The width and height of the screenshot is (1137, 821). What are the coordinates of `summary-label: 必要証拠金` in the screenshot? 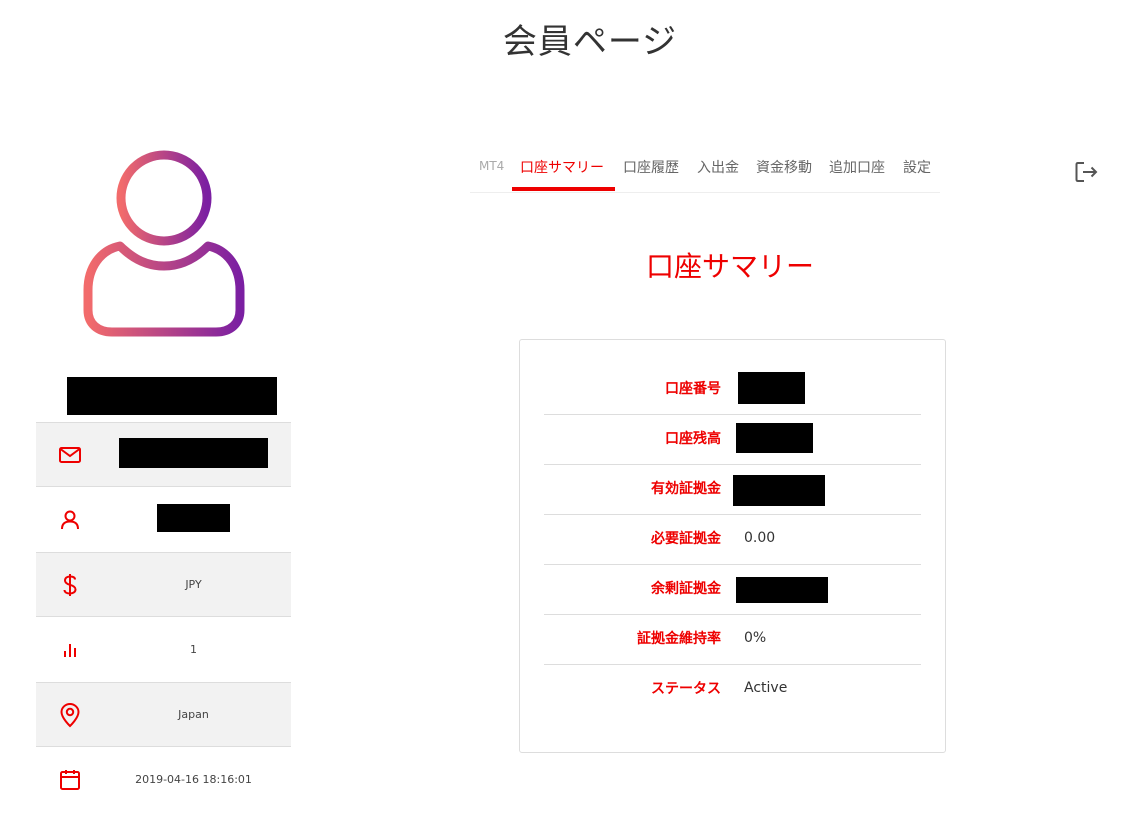 It's located at (686, 539).